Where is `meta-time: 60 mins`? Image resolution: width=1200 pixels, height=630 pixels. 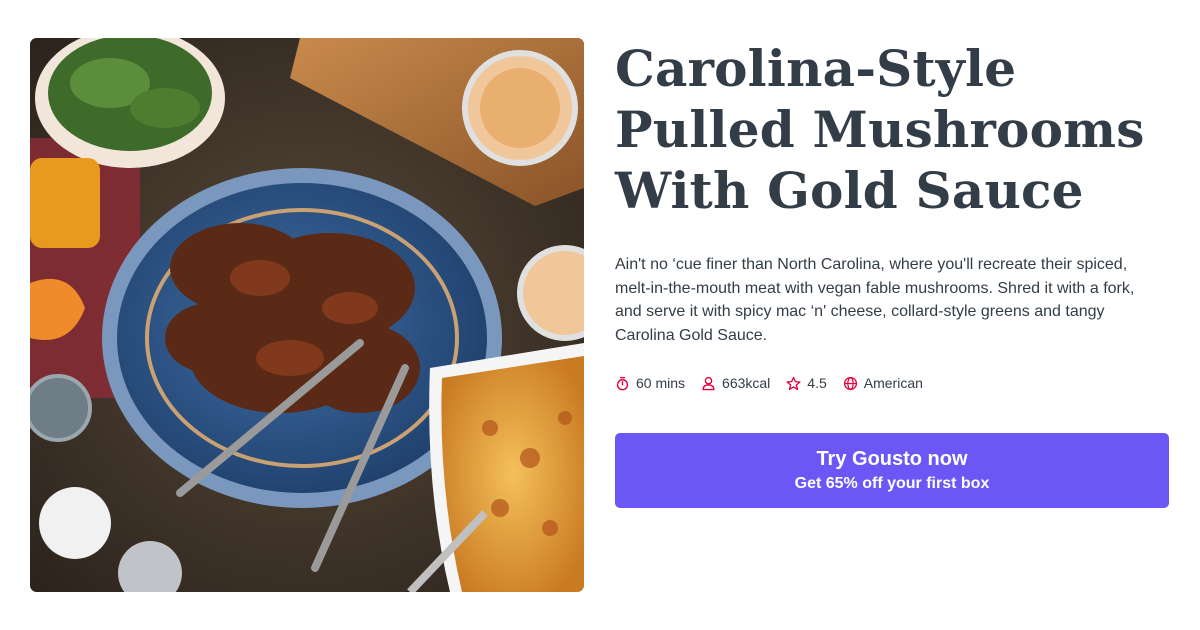 meta-time: 60 mins is located at coordinates (650, 383).